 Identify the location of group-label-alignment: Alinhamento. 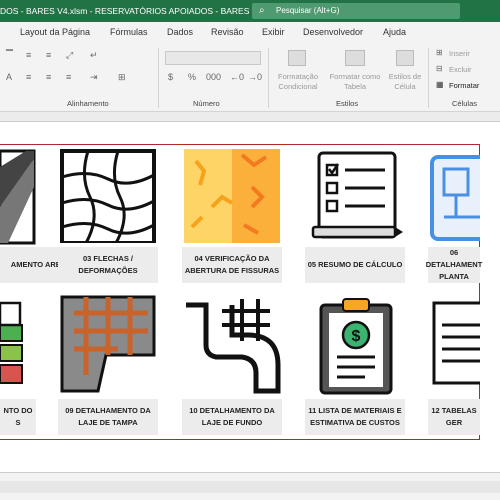
(88, 103).